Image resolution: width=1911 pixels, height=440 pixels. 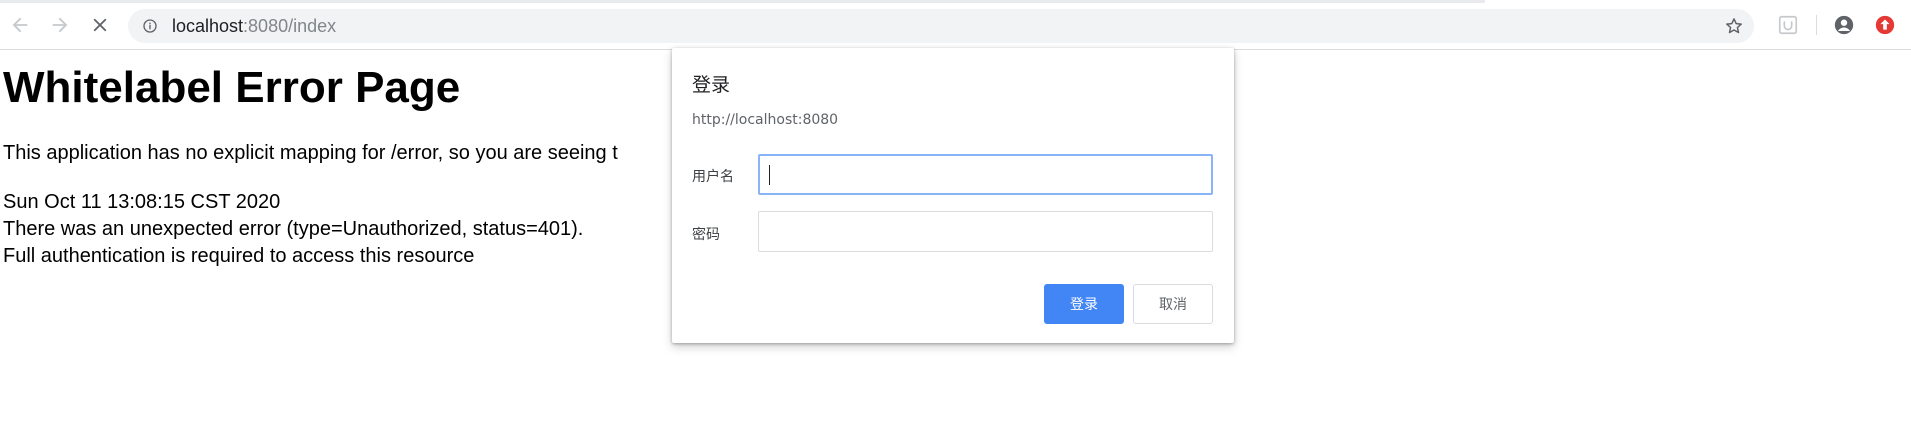 What do you see at coordinates (941, 26) in the screenshot?
I see `address-bar: localhost:8080/index` at bounding box center [941, 26].